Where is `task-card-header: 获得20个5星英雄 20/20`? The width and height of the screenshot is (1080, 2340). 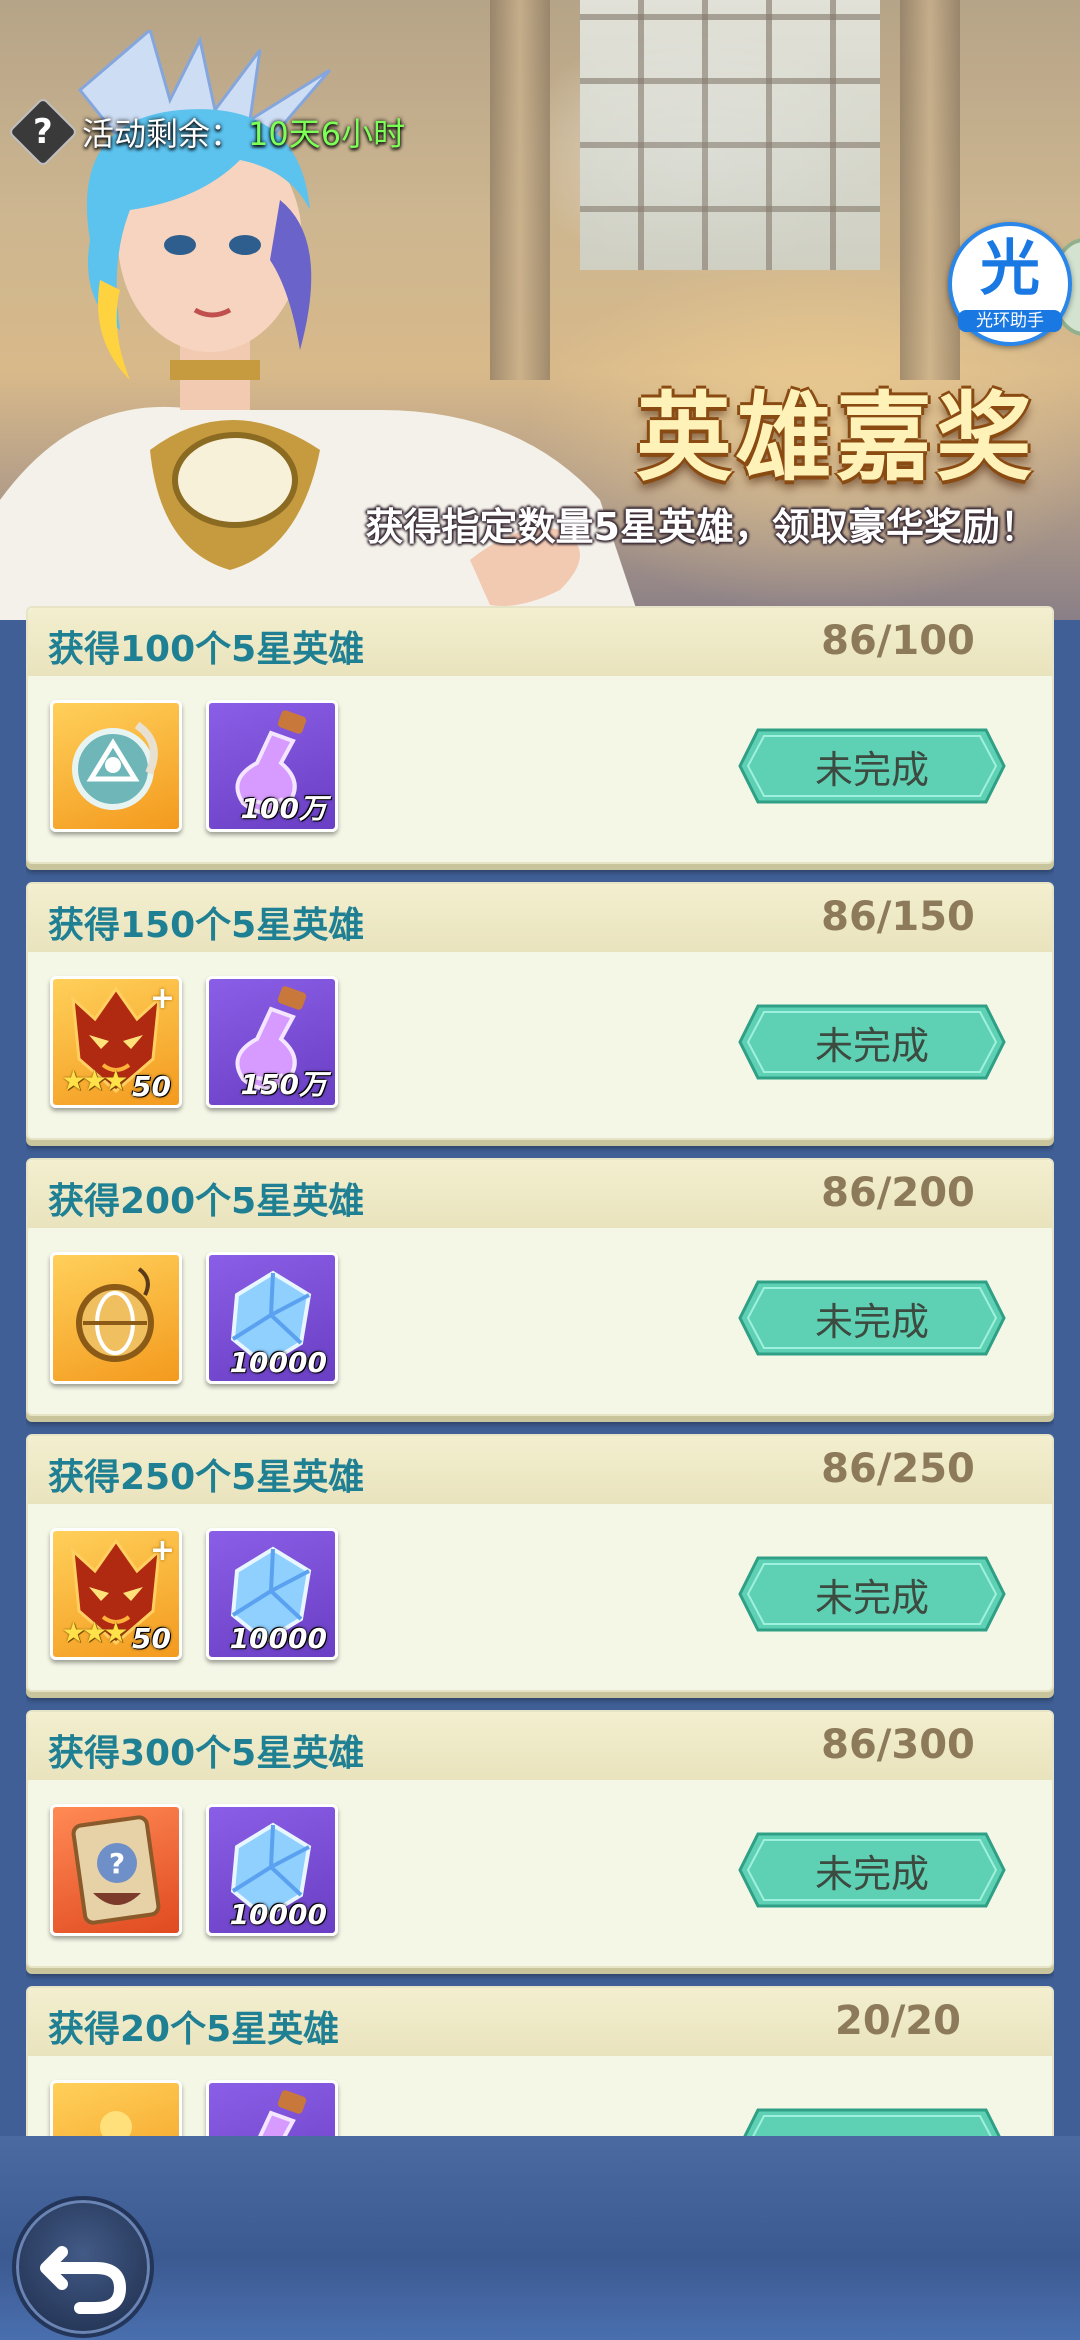 task-card-header: 获得20个5星英雄 20/20 is located at coordinates (540, 2022).